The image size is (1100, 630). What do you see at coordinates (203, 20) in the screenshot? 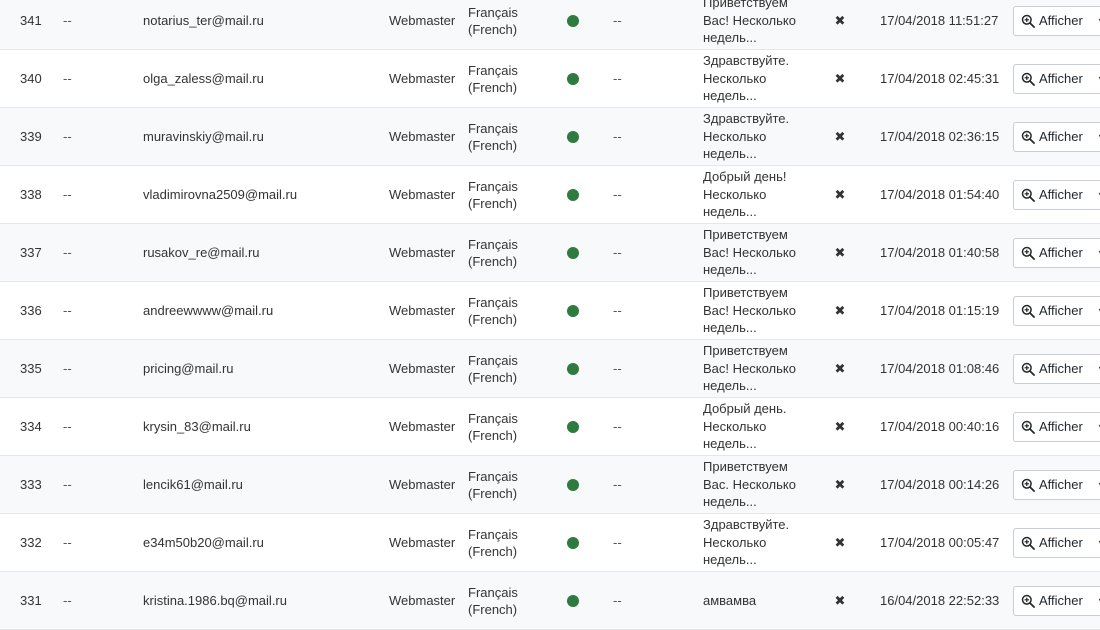
I see `email: notarius_ter@mail.ru` at bounding box center [203, 20].